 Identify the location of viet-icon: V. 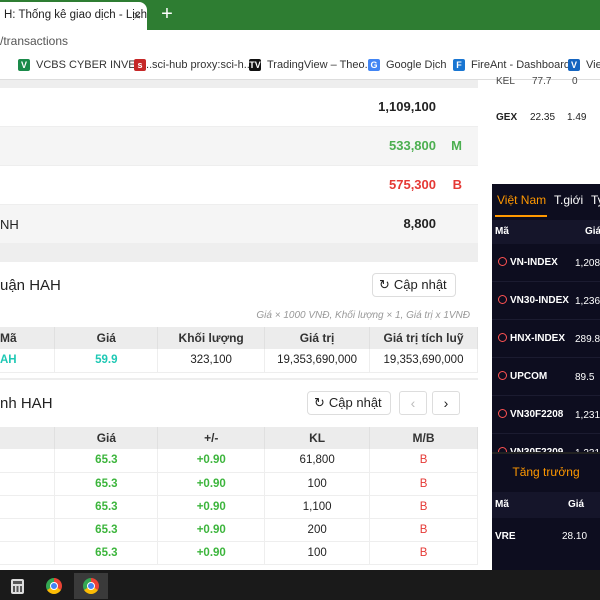
(574, 65).